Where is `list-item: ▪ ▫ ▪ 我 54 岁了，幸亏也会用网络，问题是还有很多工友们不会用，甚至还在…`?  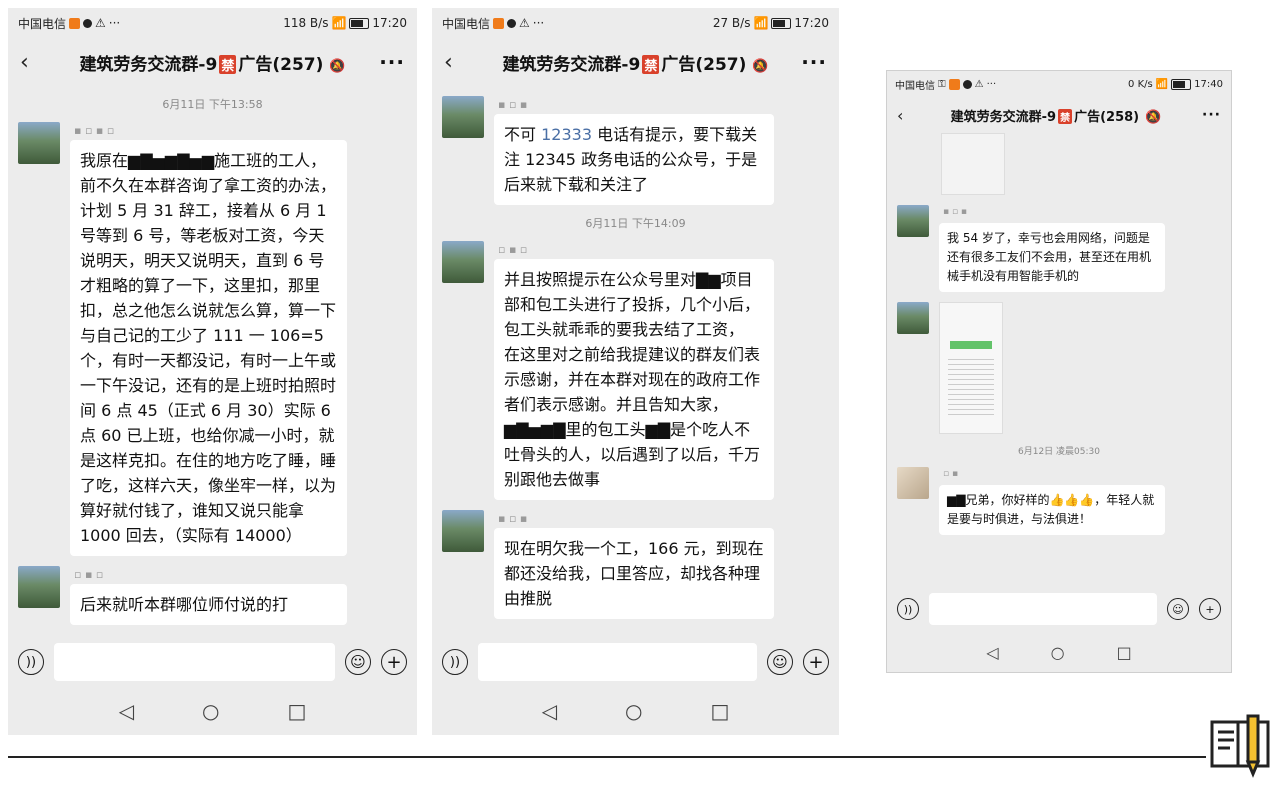
list-item: ▪ ▫ ▪ 我 54 岁了，幸亏也会用网络，问题是还有很多工友们不会用，甚至还在… is located at coordinates (1059, 248).